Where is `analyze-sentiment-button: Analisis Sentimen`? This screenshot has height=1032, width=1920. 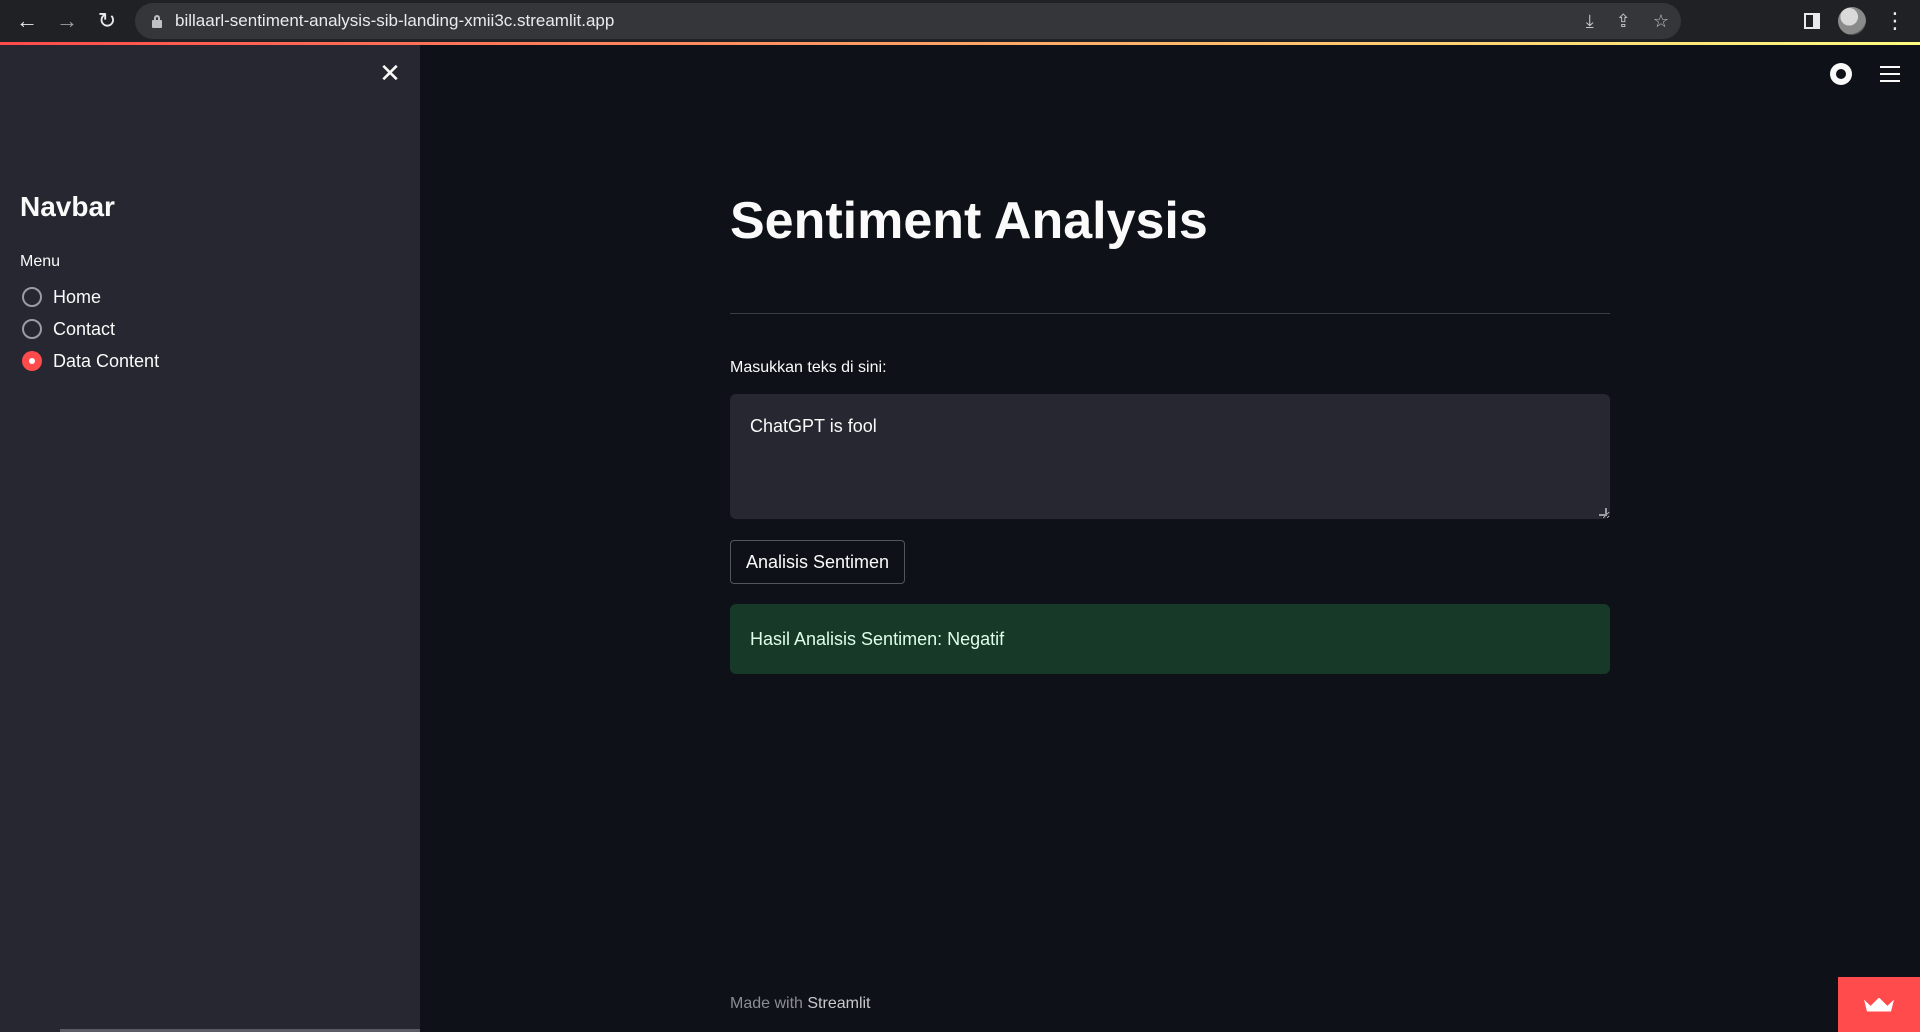 analyze-sentiment-button: Analisis Sentimen is located at coordinates (818, 562).